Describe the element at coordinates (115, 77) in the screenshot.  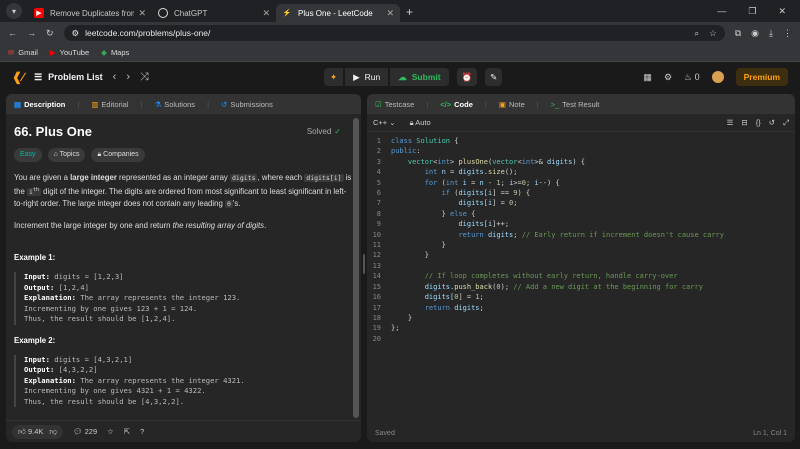
I see `prev-problem-icon: ‹` at that location.